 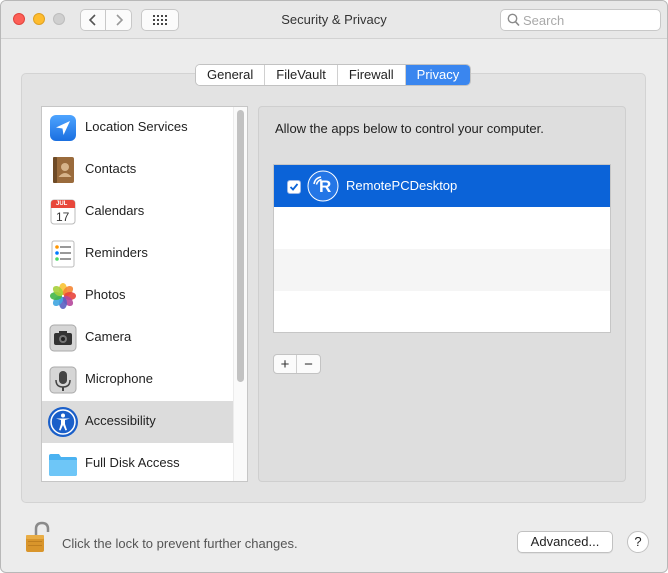 I want to click on app-icon-letter: R, so click(x=325, y=186).